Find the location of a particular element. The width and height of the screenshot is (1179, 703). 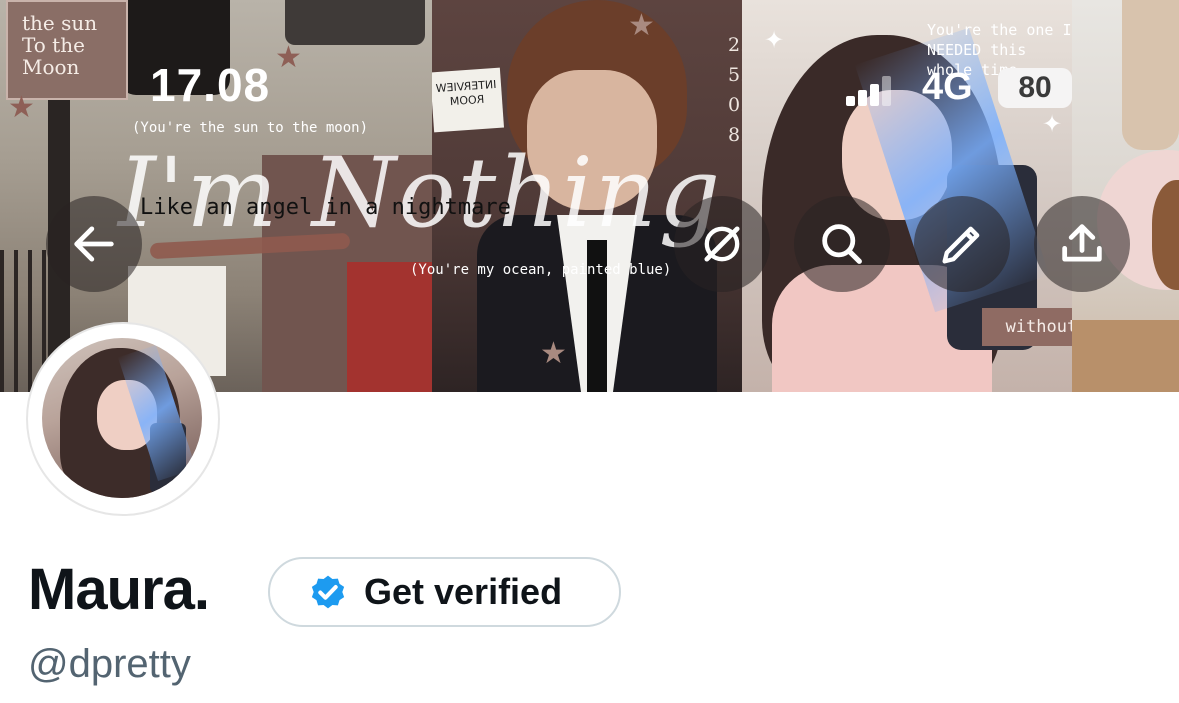

cellular-signal-icon is located at coordinates (868, 90).